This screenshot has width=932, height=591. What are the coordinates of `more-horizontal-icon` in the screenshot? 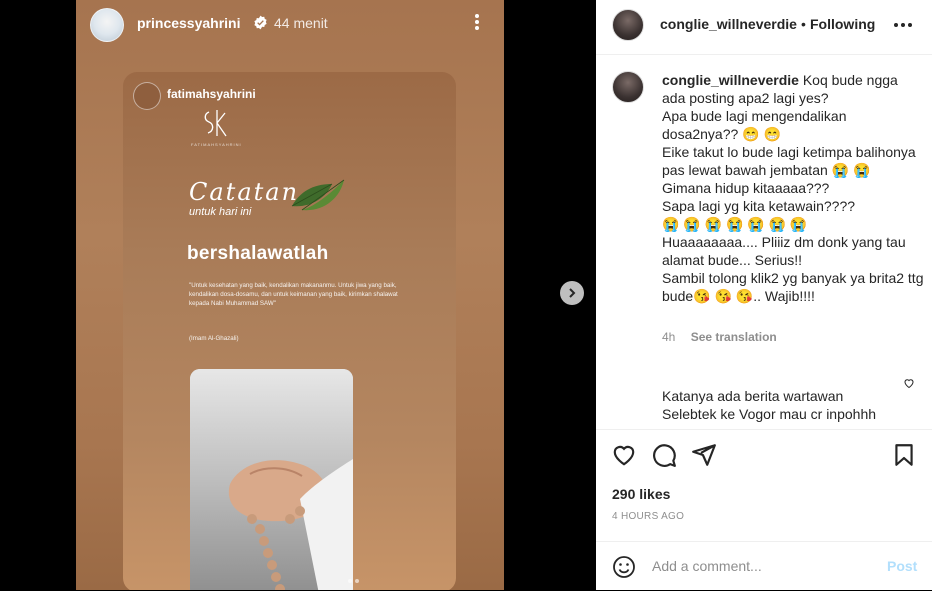 It's located at (903, 25).